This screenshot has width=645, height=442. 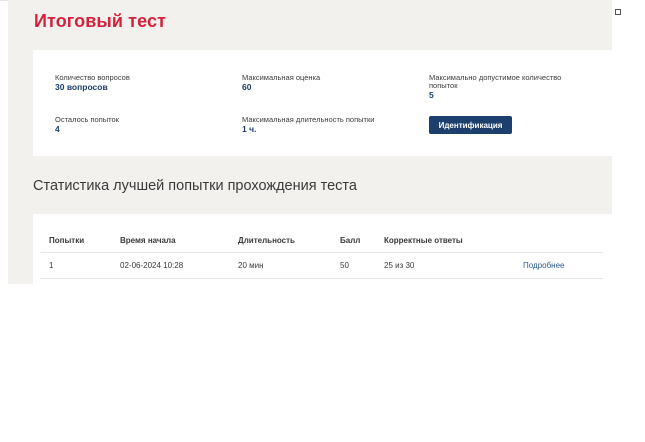 I want to click on attempts-left-label: Осталось попыток, so click(x=87, y=119).